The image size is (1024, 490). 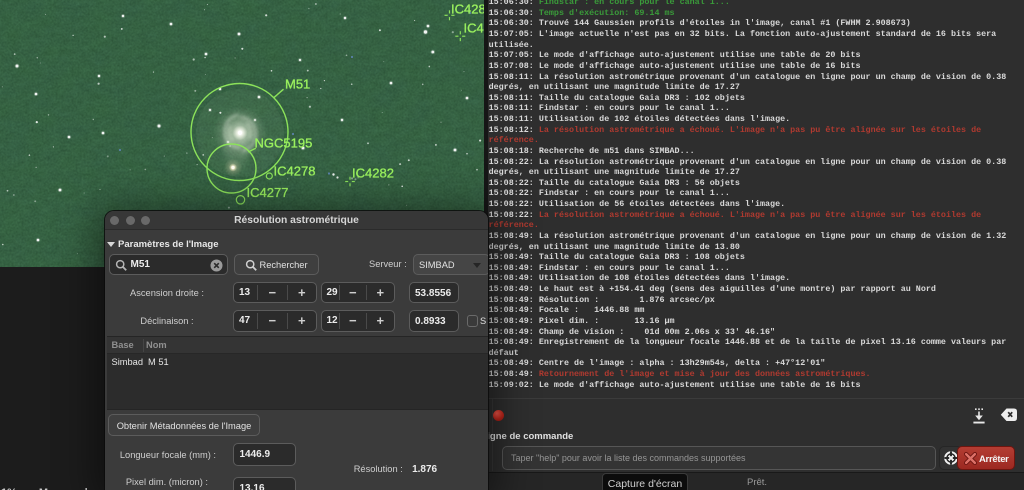 What do you see at coordinates (474, 28) in the screenshot?
I see `svg-text: IC4` at bounding box center [474, 28].